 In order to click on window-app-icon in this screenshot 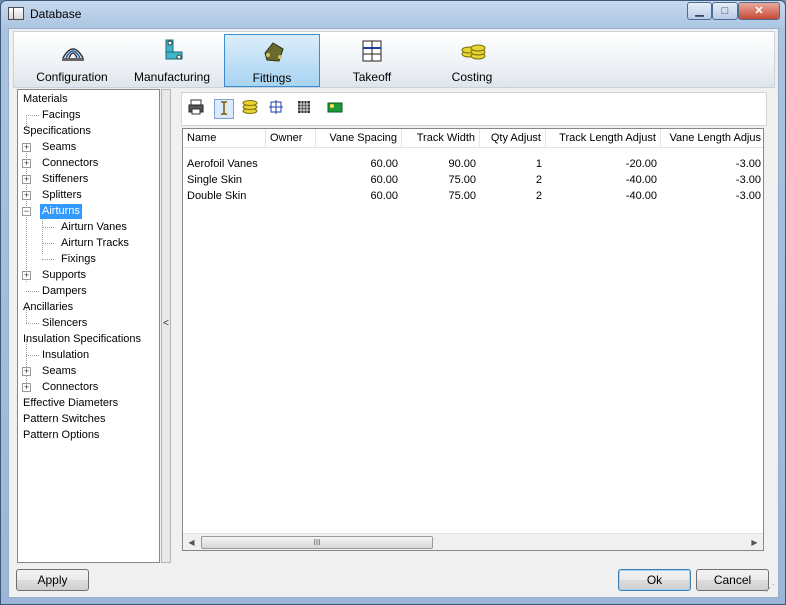, I will do `click(16, 13)`.